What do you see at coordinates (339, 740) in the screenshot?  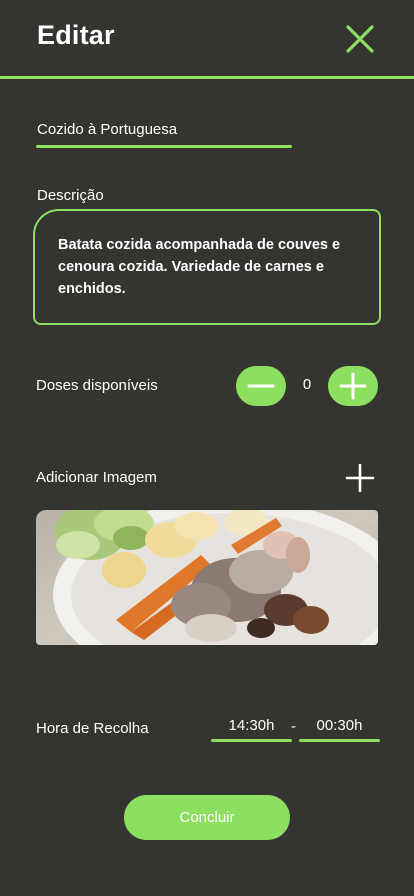 I see `pickup-end-underline` at bounding box center [339, 740].